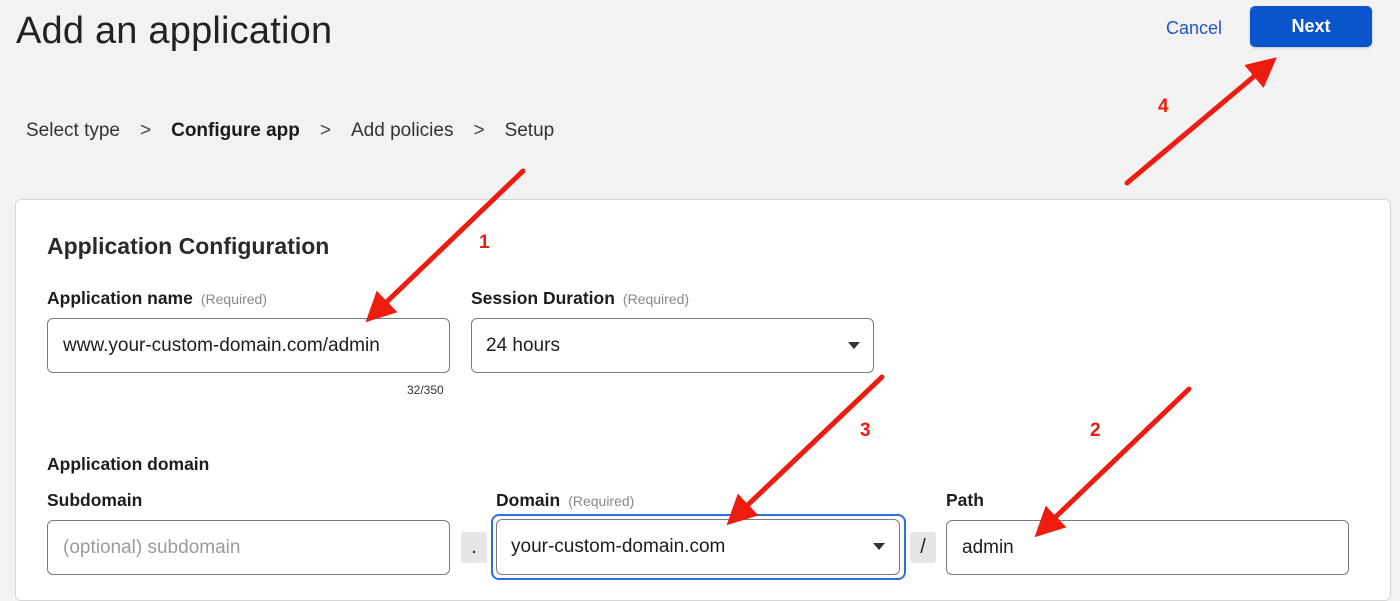 This screenshot has width=1400, height=601. I want to click on app-domain-heading: Application domain, so click(128, 464).